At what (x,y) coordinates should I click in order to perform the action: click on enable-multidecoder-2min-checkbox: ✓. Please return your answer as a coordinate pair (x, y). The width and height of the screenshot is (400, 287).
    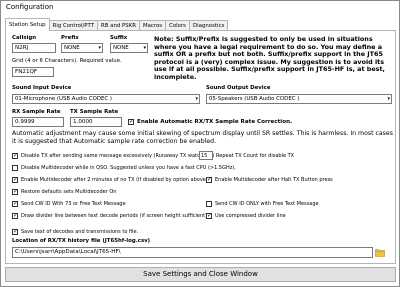
    Looking at the image, I should click on (15, 179).